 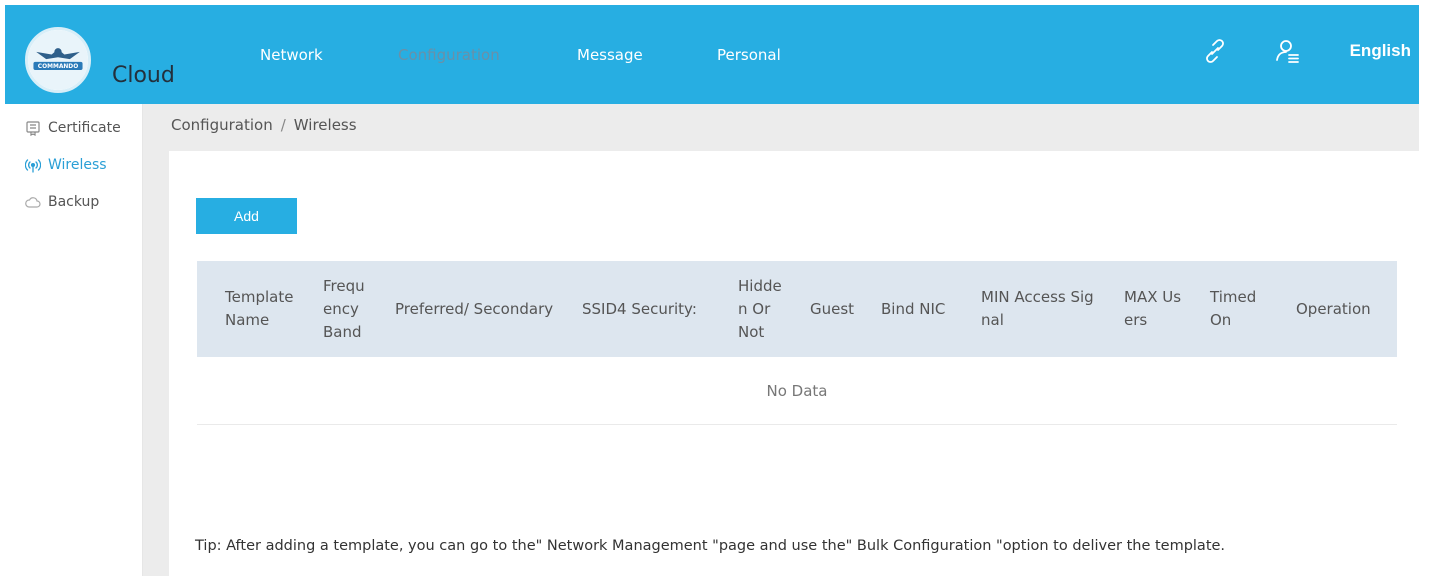 What do you see at coordinates (33, 165) in the screenshot?
I see `wireless-icon` at bounding box center [33, 165].